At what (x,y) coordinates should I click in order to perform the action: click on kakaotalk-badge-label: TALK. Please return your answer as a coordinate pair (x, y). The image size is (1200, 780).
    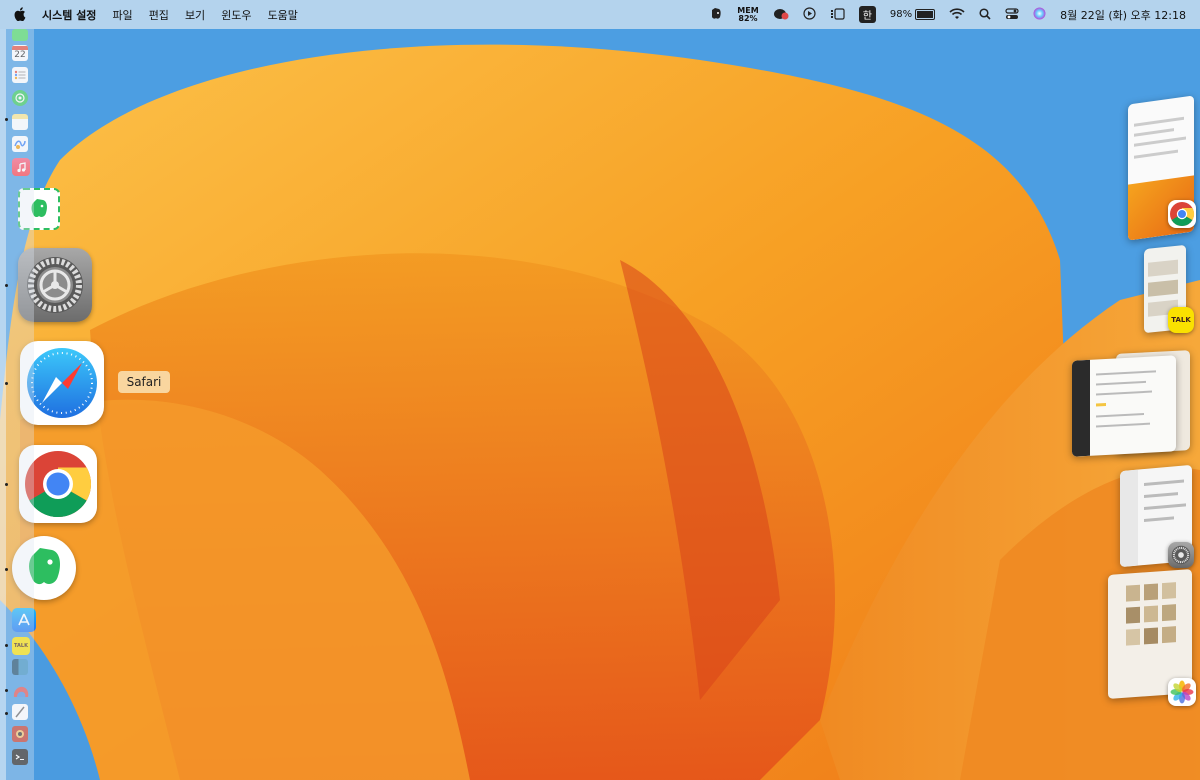
    Looking at the image, I should click on (1181, 320).